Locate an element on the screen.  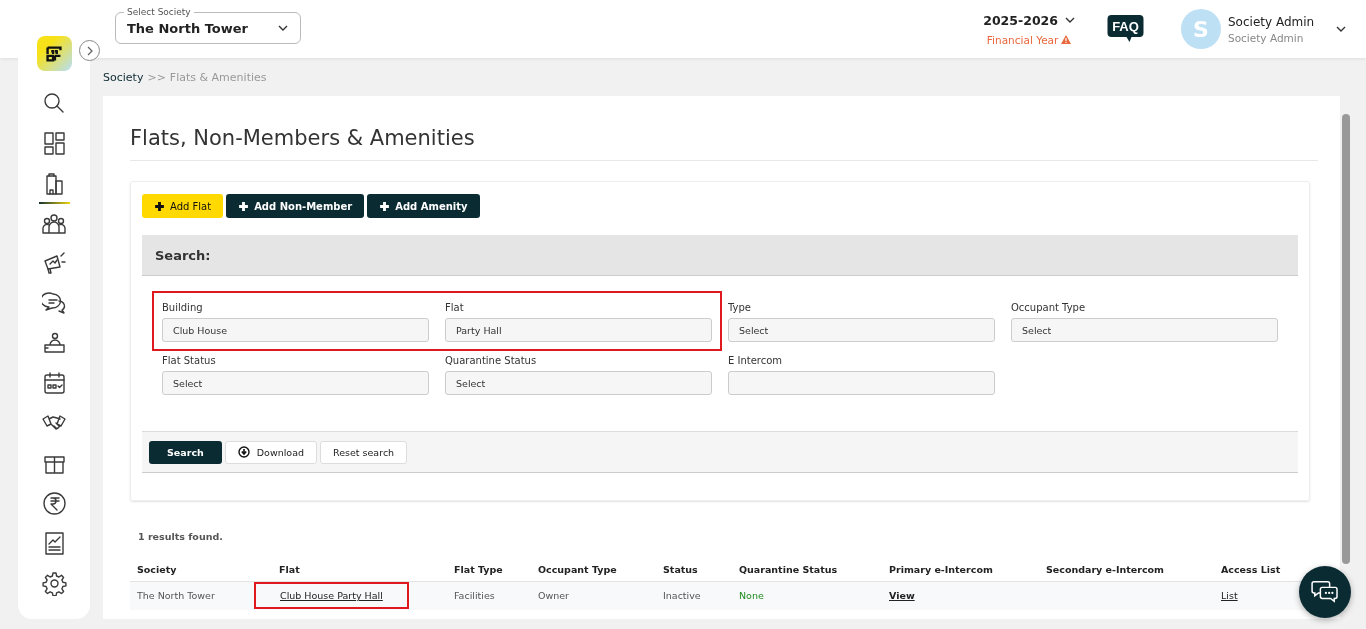
results-count: 1 results found. is located at coordinates (180, 537).